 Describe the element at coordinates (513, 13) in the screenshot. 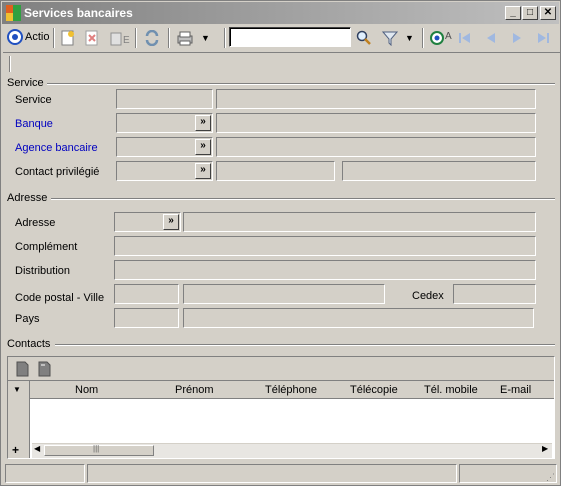

I see `minimize-button: _` at that location.